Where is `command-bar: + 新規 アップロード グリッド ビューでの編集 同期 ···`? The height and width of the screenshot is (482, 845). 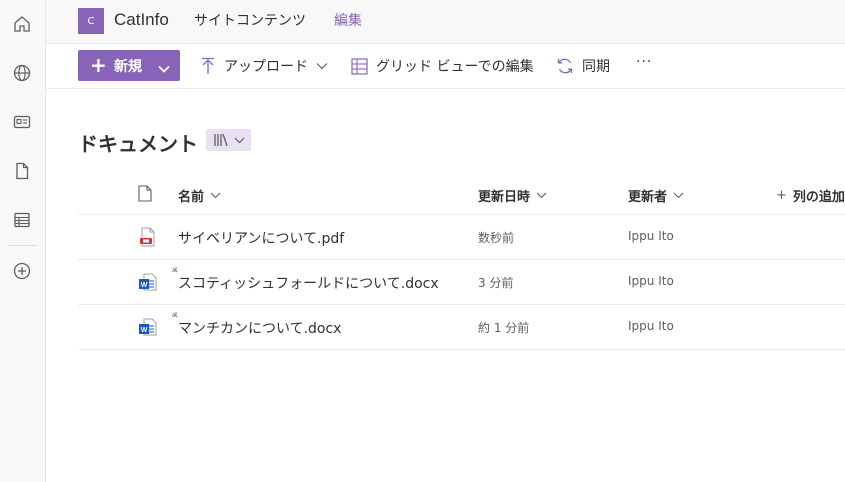 command-bar: + 新規 アップロード グリッド ビューでの編集 同期 ··· is located at coordinates (445, 66).